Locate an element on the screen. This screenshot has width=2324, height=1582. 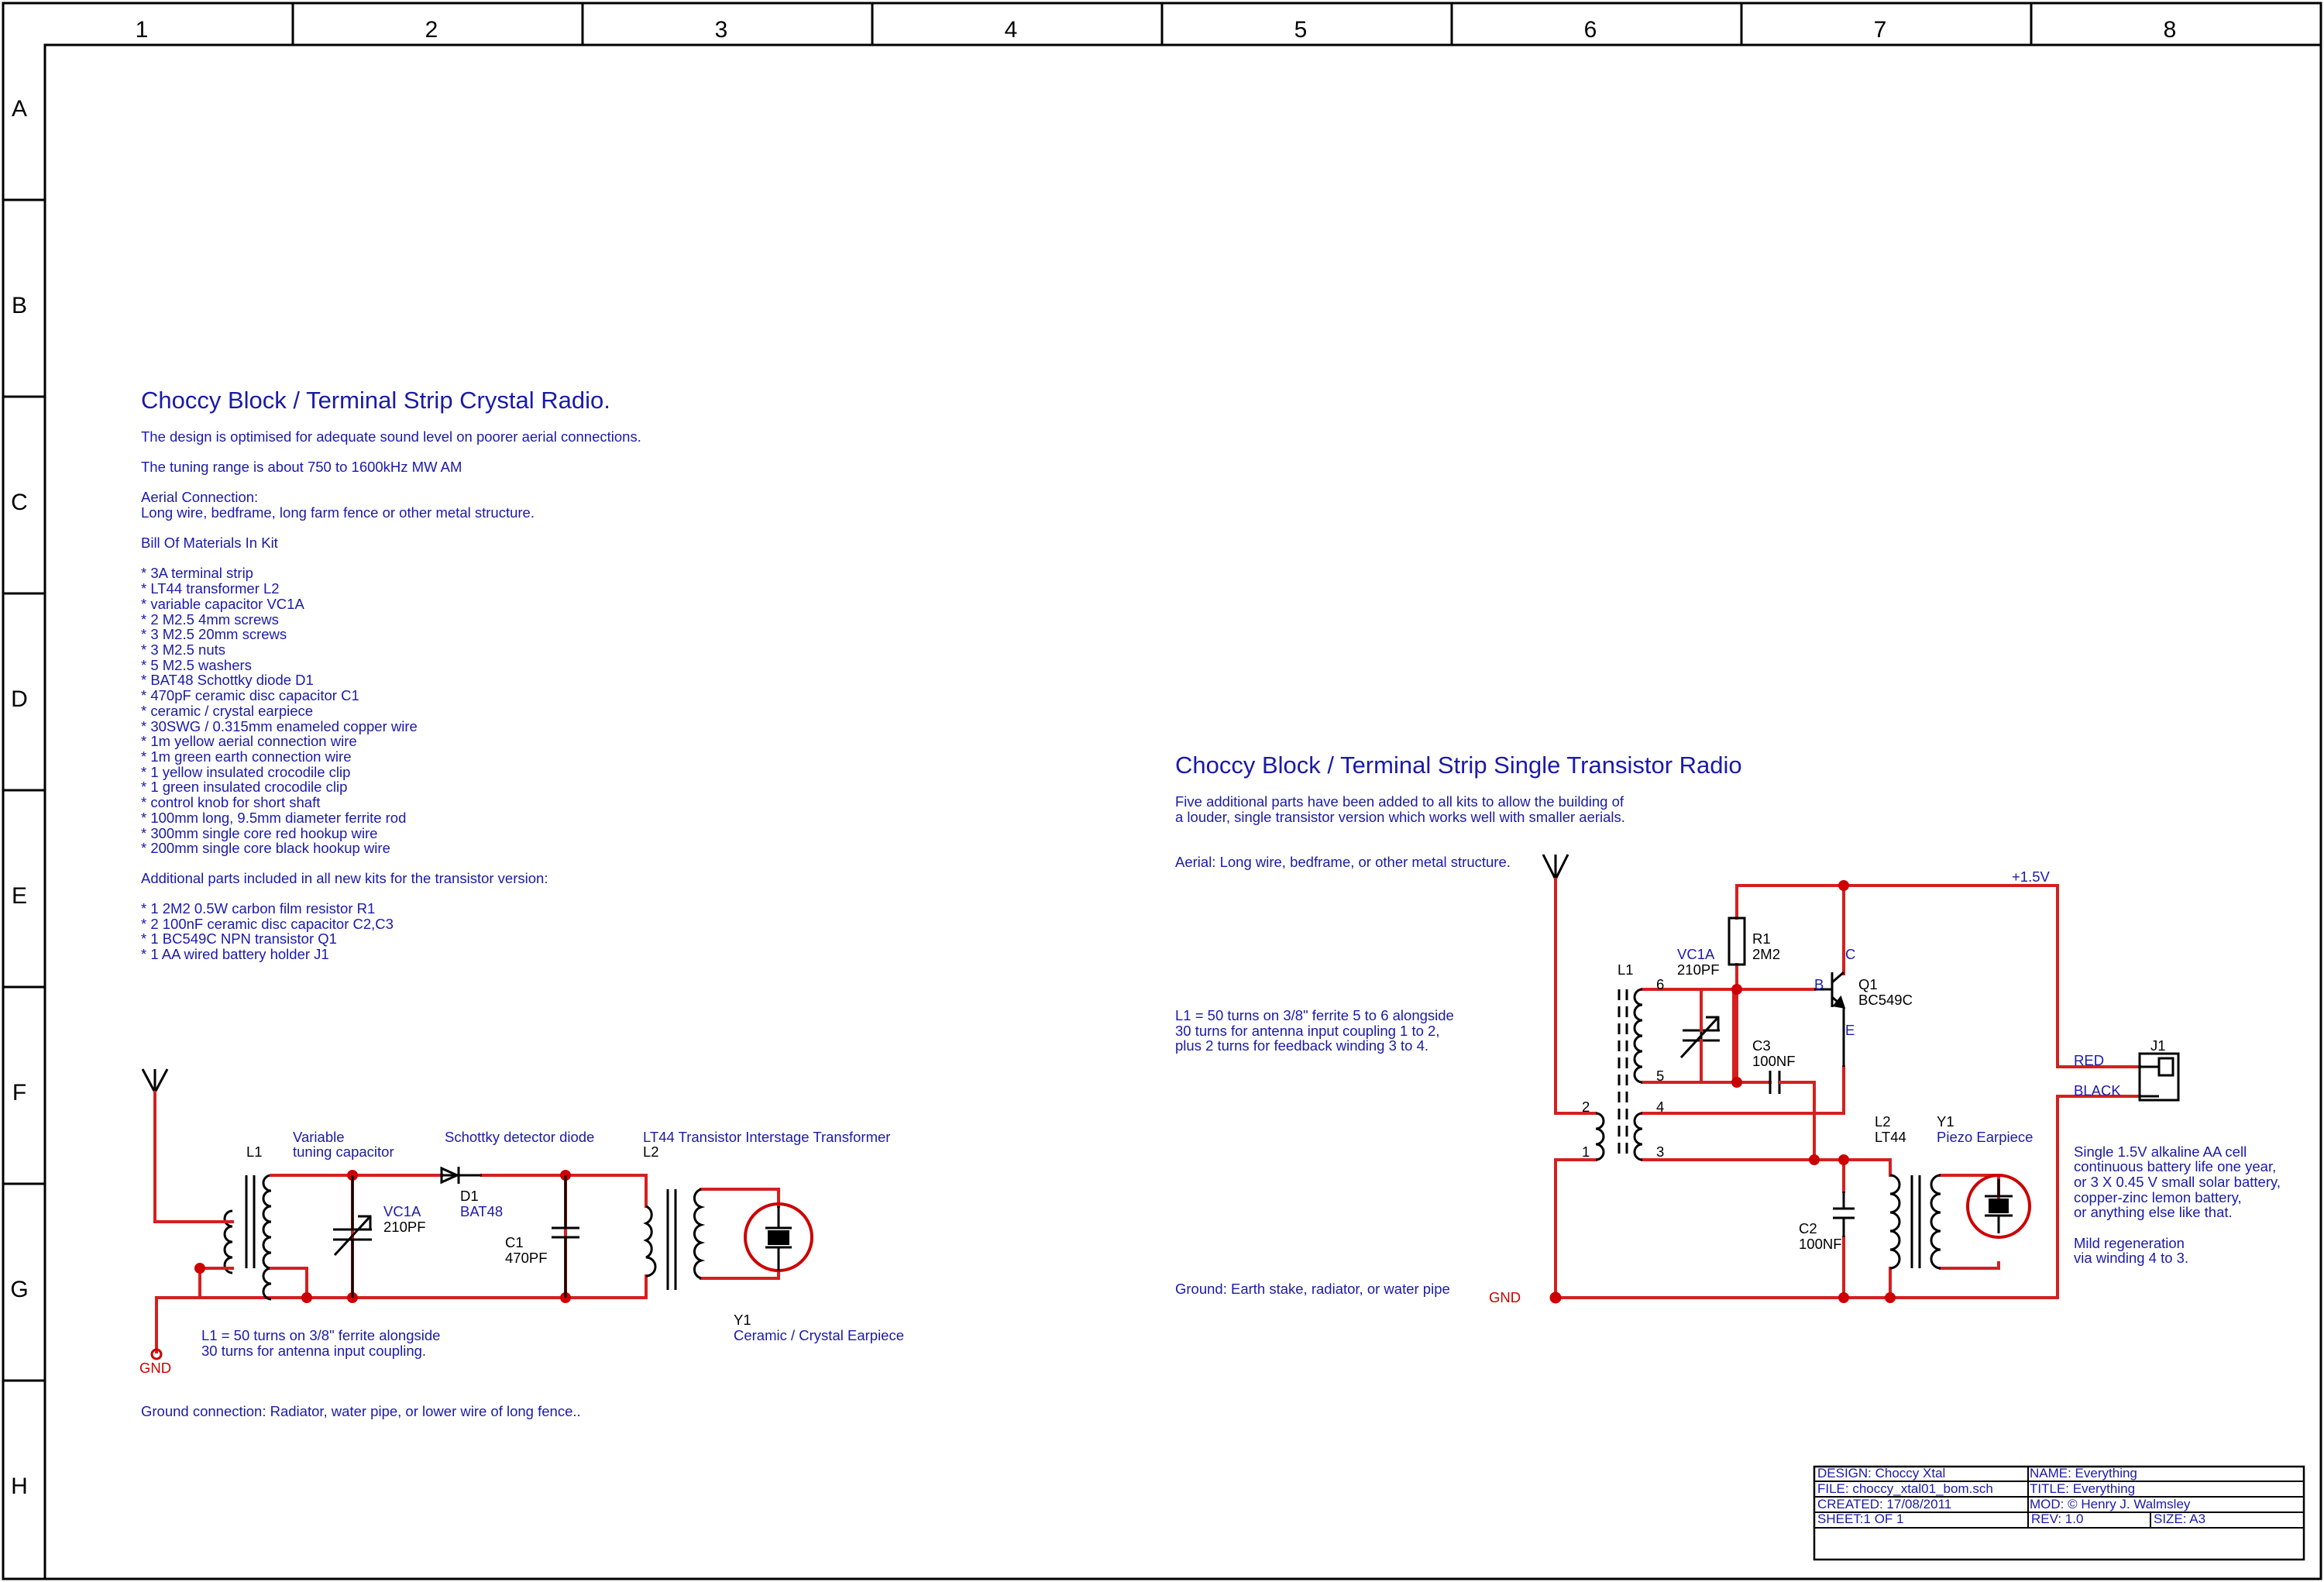
bom-item: * 1 green insulated crocodile clip is located at coordinates (244, 787).